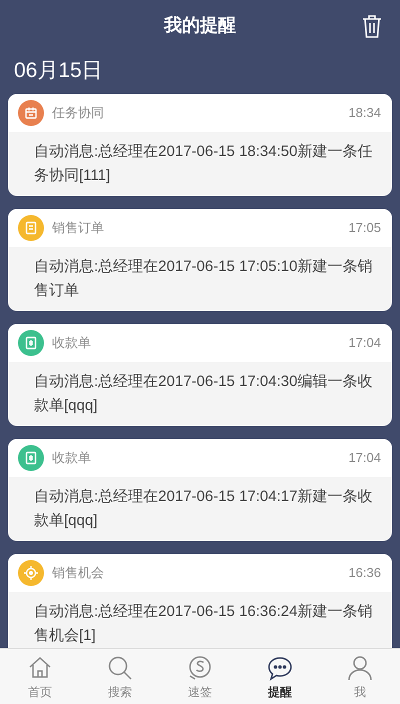 This screenshot has height=704, width=400. What do you see at coordinates (120, 668) in the screenshot?
I see `search-icon` at bounding box center [120, 668].